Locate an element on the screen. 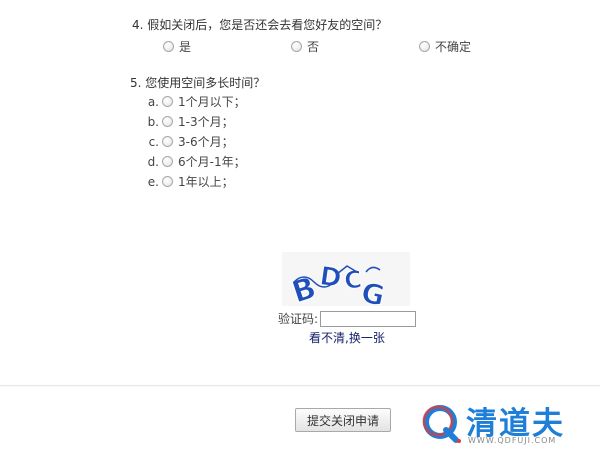 This screenshot has width=600, height=450. svg-text: D is located at coordinates (331, 277).